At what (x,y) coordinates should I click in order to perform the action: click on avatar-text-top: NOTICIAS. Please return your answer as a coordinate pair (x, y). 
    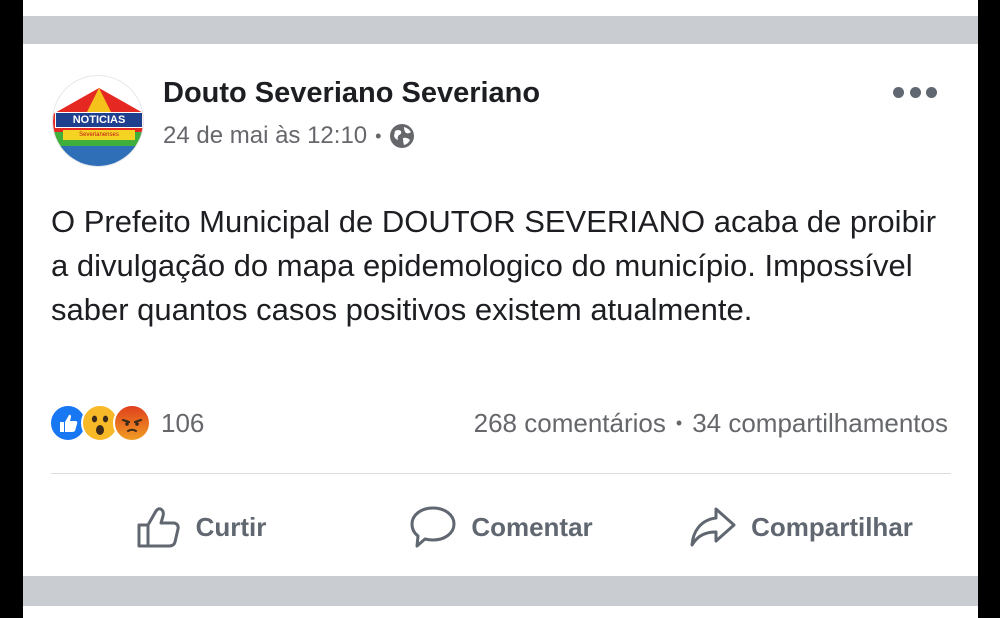
    Looking at the image, I should click on (99, 120).